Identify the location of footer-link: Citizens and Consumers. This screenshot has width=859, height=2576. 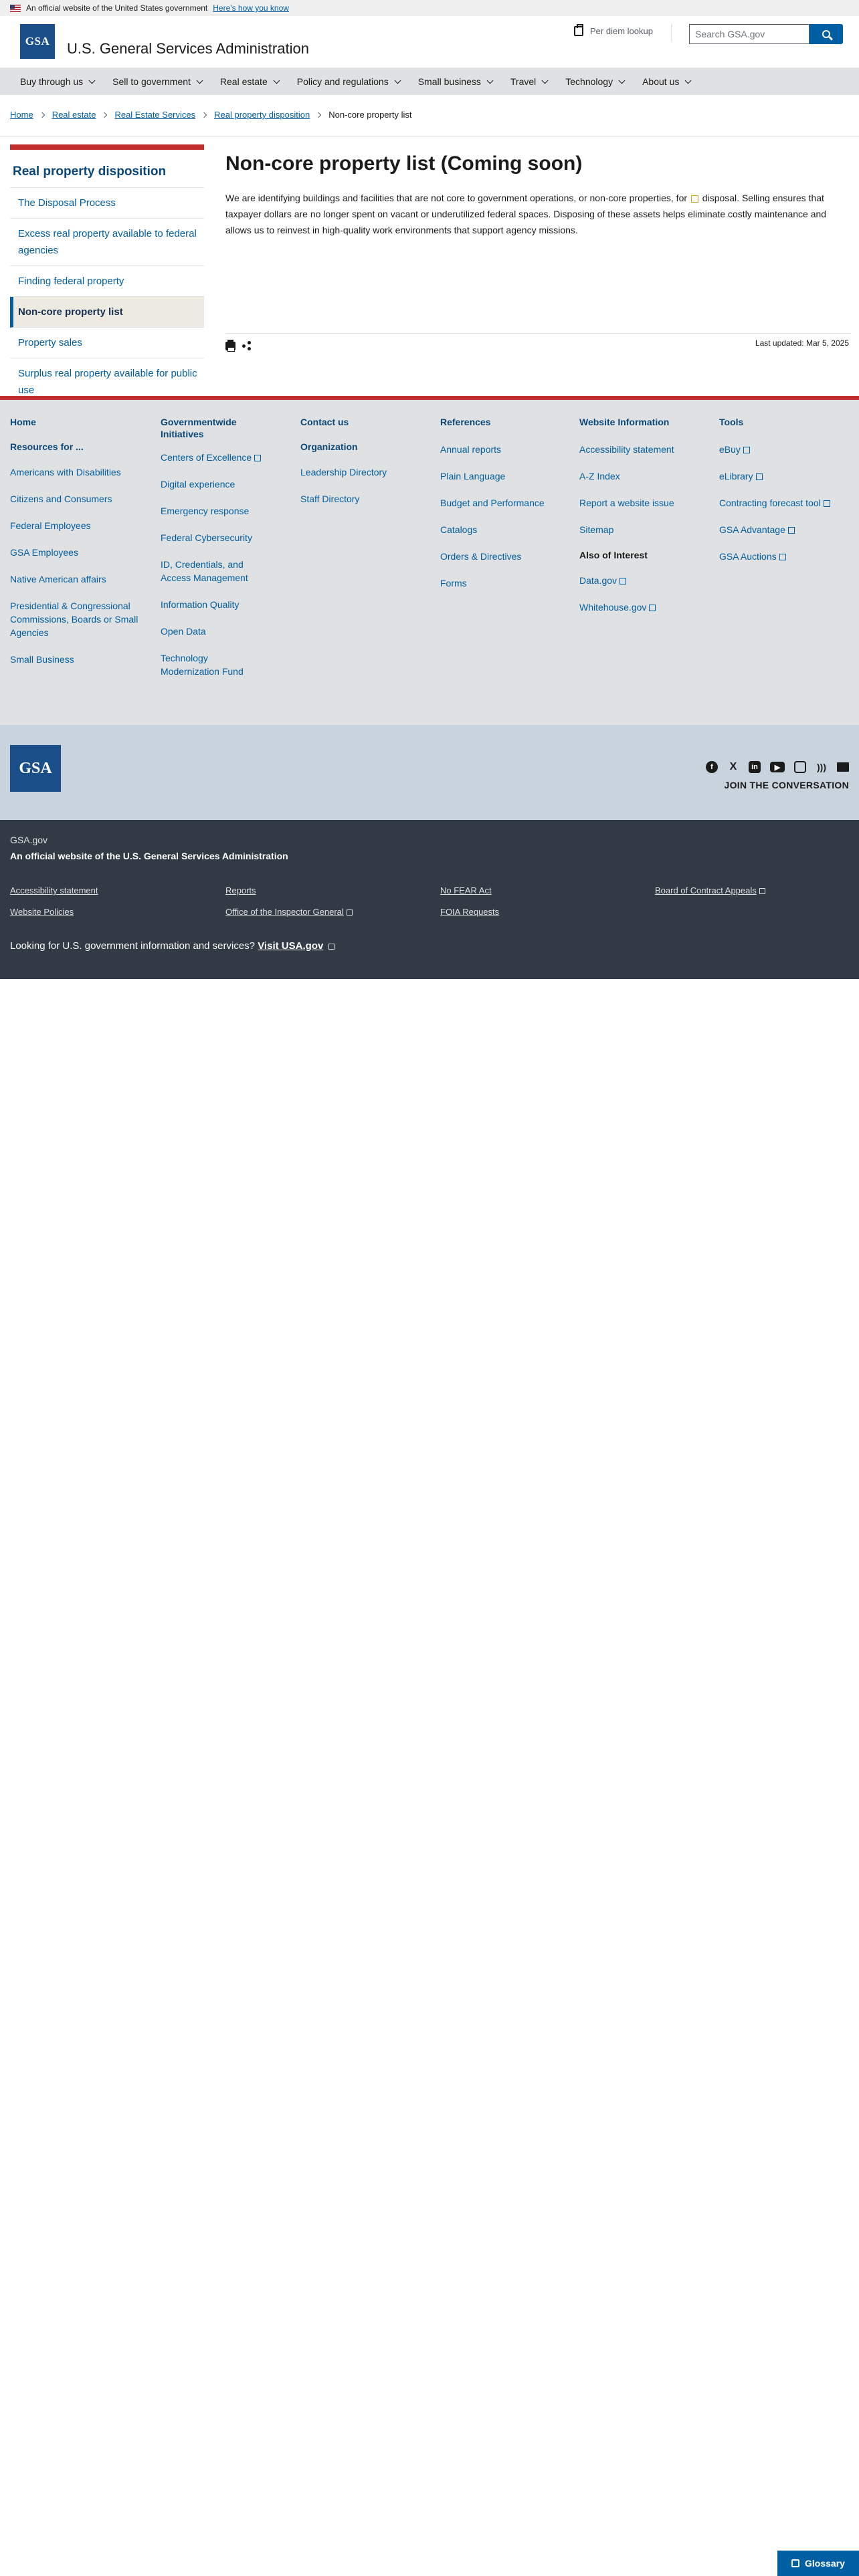
(75, 499).